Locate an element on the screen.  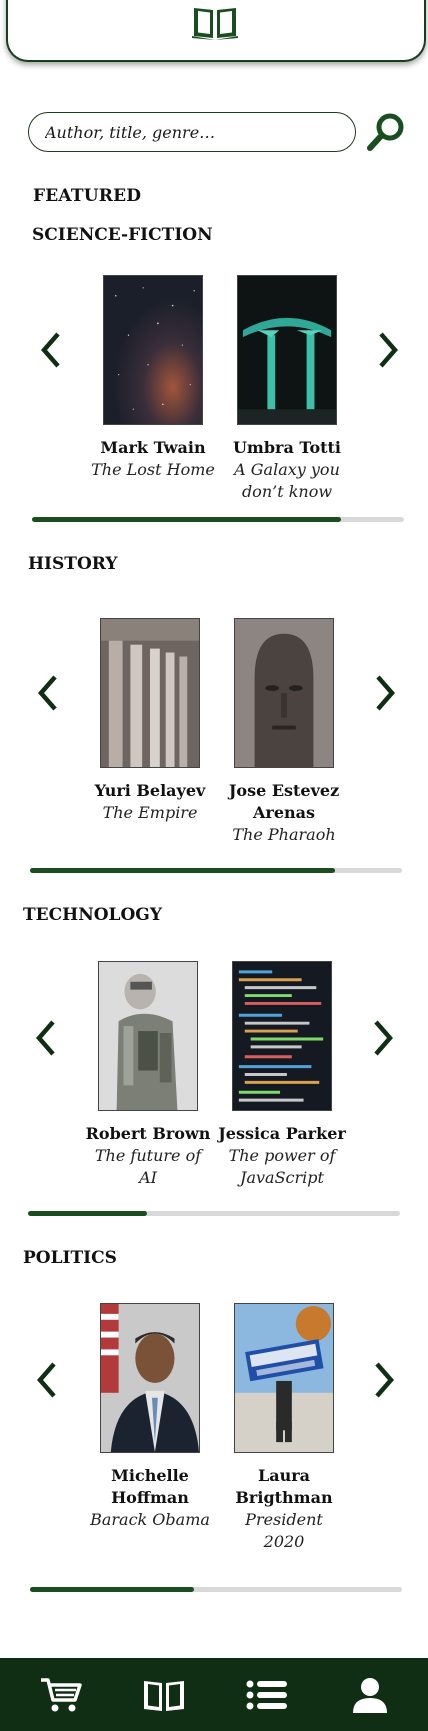
bottom-nav is located at coordinates (214, 1694).